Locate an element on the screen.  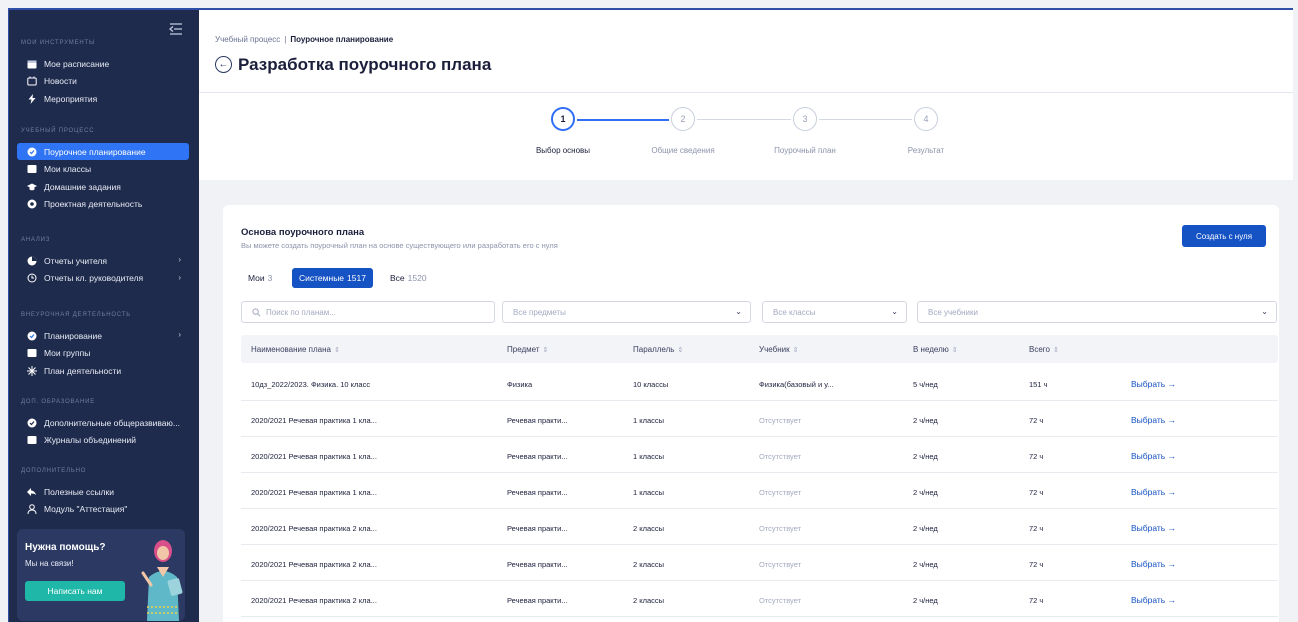
card-title: Основа поурочного плана is located at coordinates (303, 232).